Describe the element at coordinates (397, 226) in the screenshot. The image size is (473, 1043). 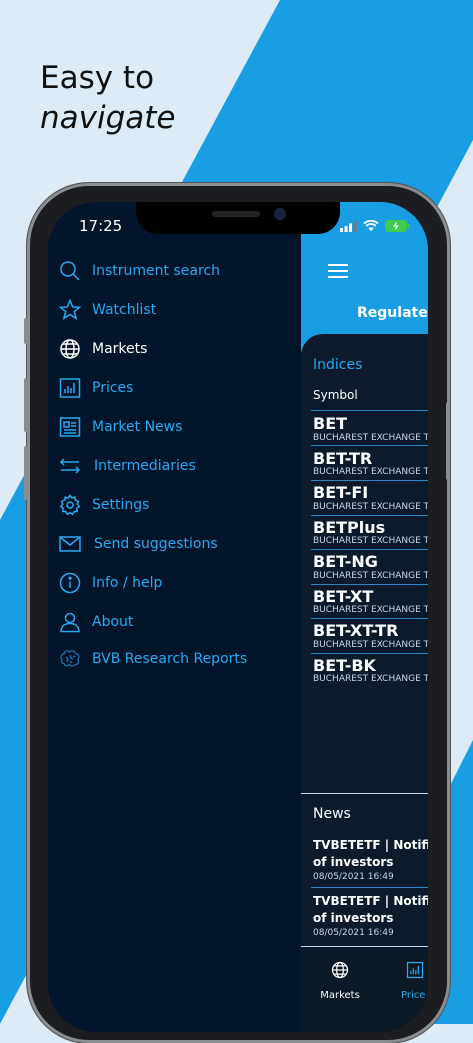
I see `battery-icon` at that location.